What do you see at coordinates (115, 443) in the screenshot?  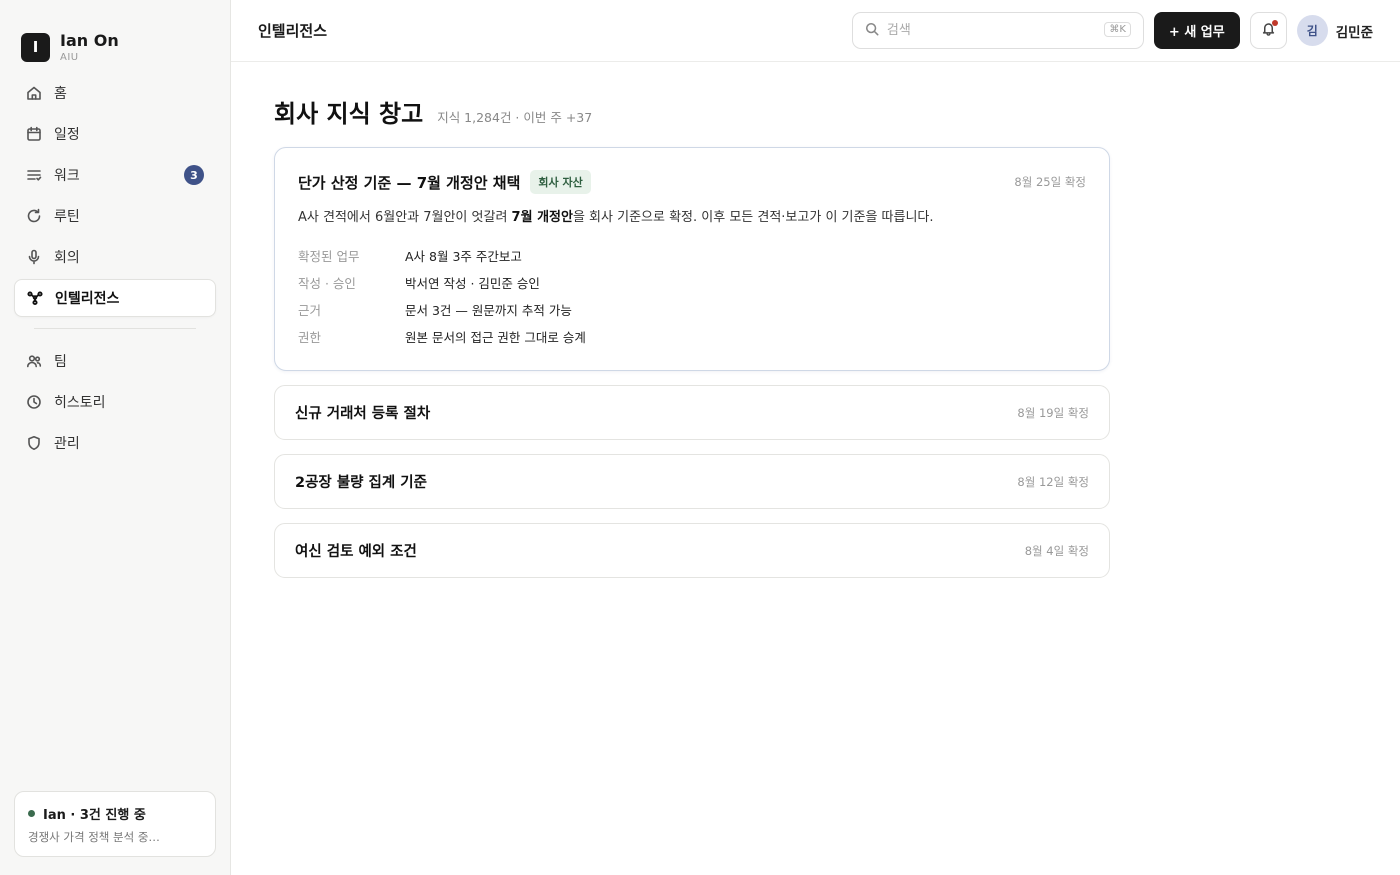 I see `sidebar-item-admin: 관리` at bounding box center [115, 443].